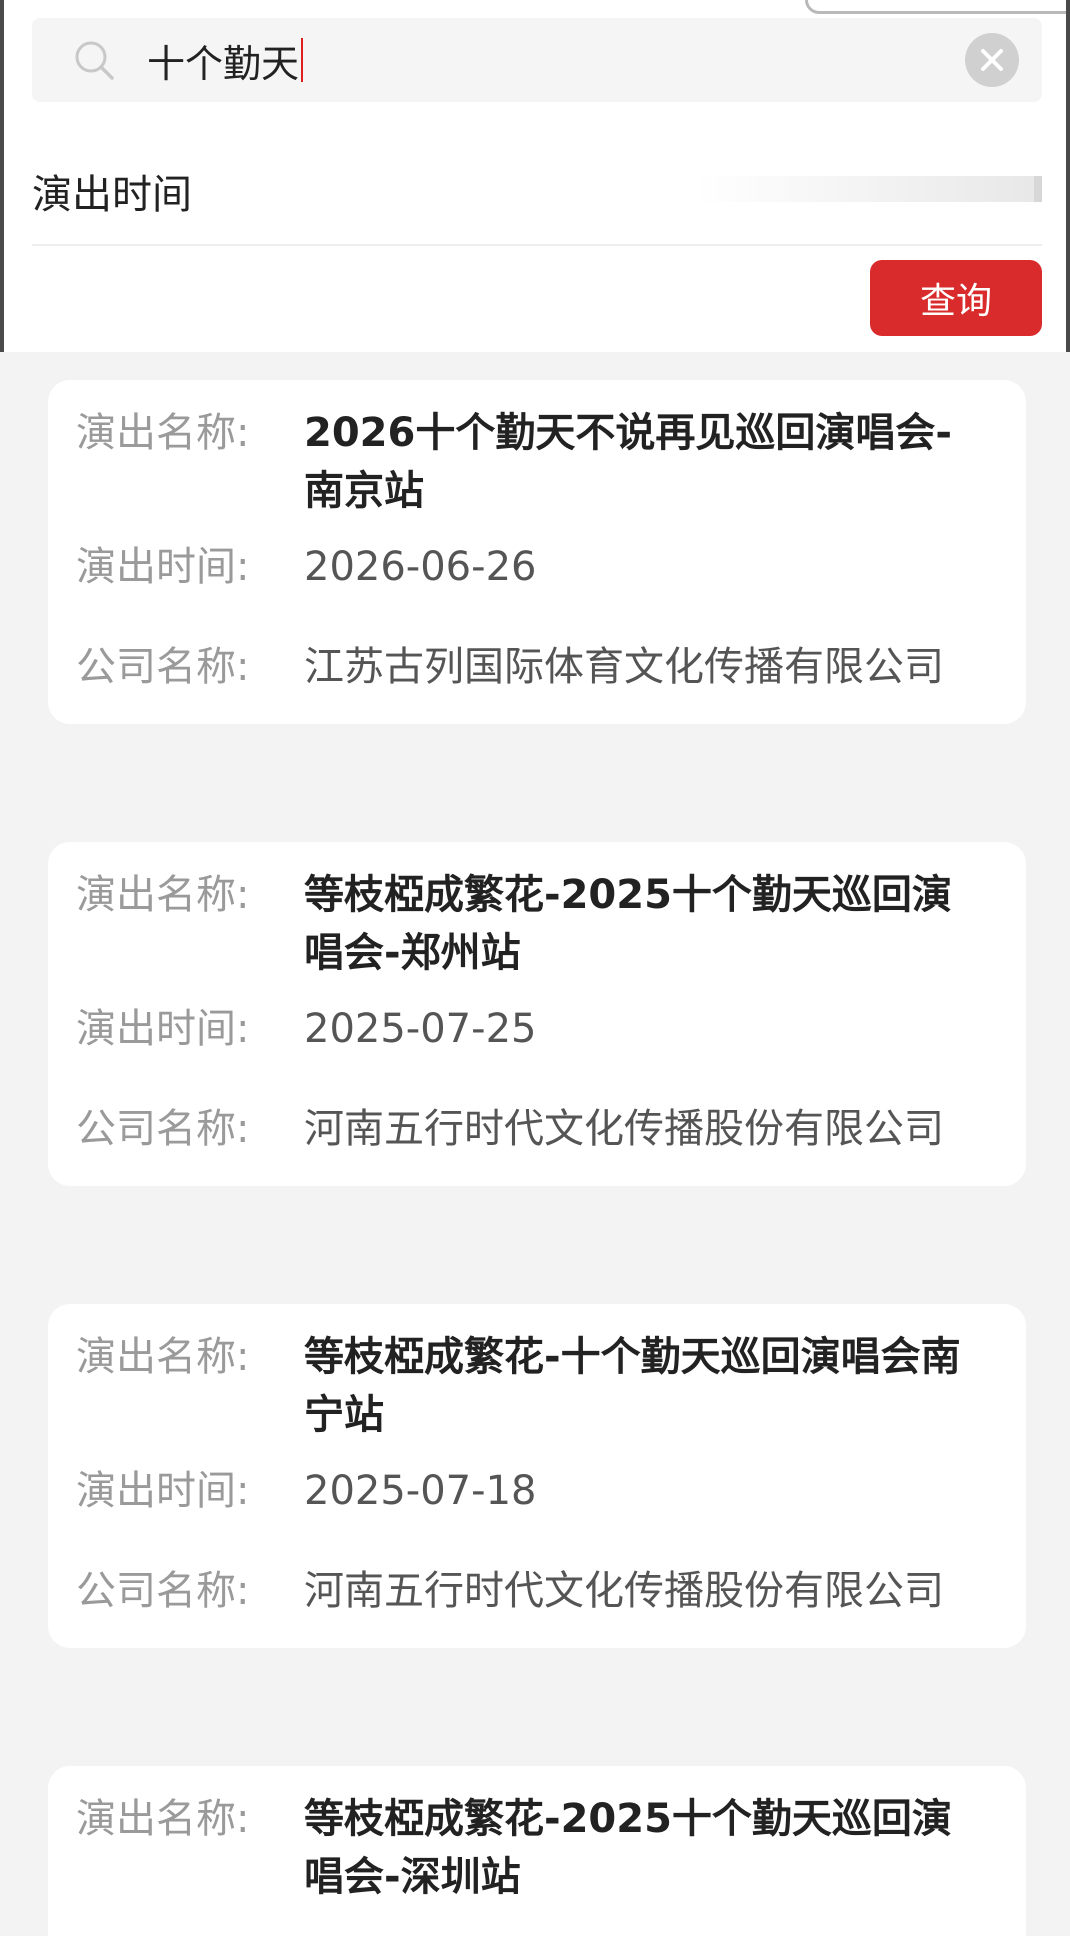  Describe the element at coordinates (2, 176) in the screenshot. I see `panel-left-edge` at that location.